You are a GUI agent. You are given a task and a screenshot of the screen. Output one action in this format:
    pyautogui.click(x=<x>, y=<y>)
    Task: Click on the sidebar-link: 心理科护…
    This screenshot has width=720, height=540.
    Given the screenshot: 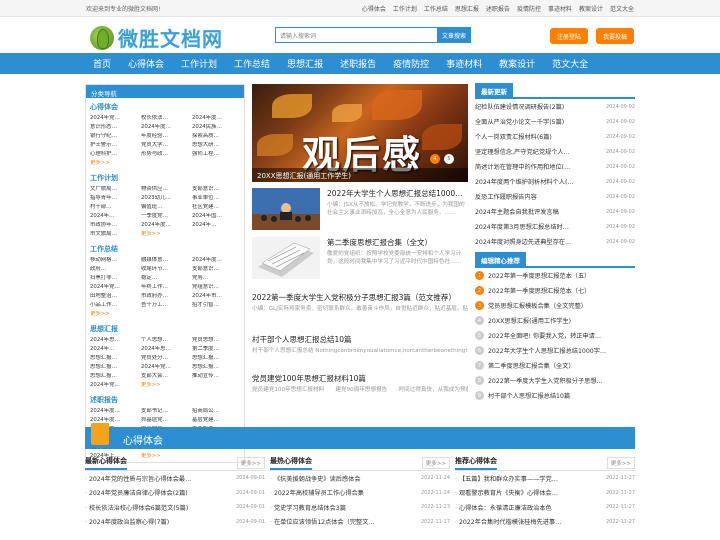 What is the action you would take?
    pyautogui.click(x=114, y=154)
    